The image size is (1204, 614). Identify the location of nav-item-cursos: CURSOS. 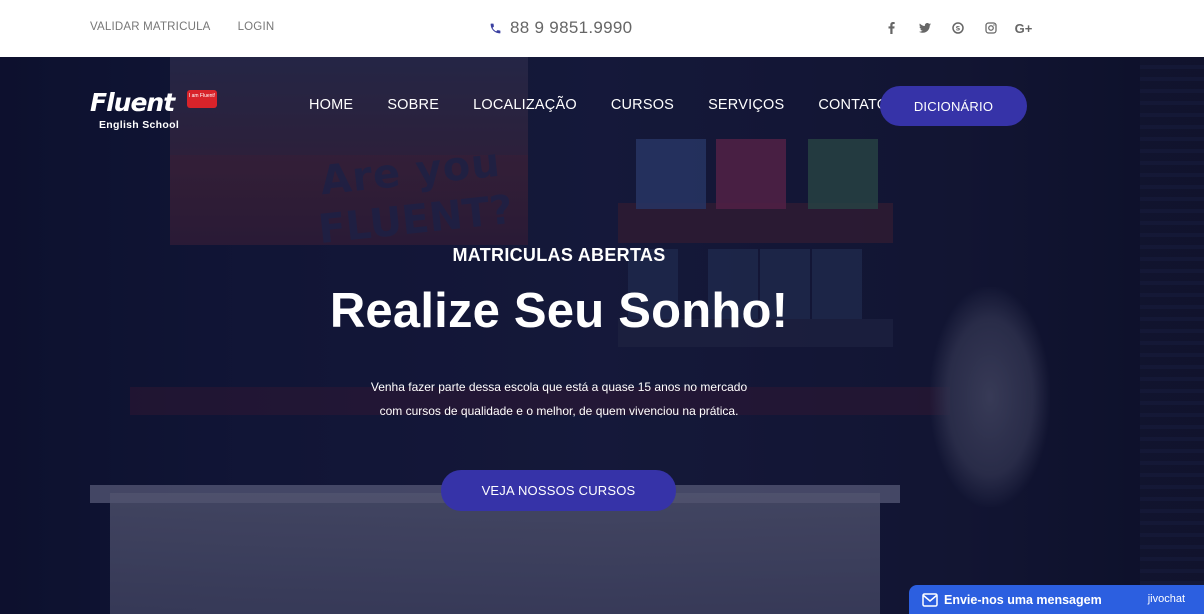
(642, 105).